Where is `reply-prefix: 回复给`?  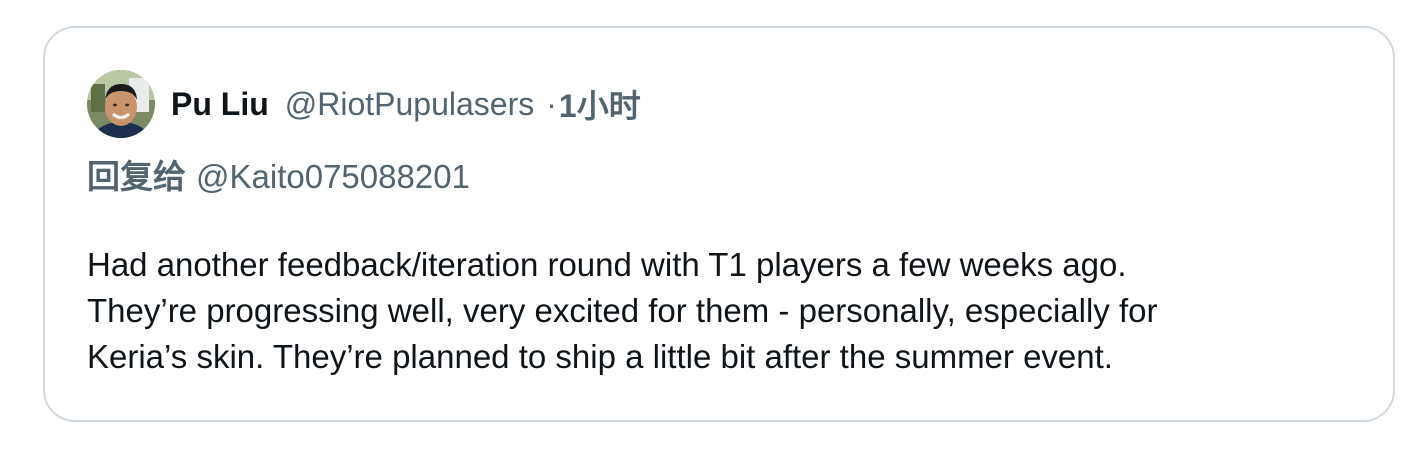
reply-prefix: 回复给 is located at coordinates (136, 176).